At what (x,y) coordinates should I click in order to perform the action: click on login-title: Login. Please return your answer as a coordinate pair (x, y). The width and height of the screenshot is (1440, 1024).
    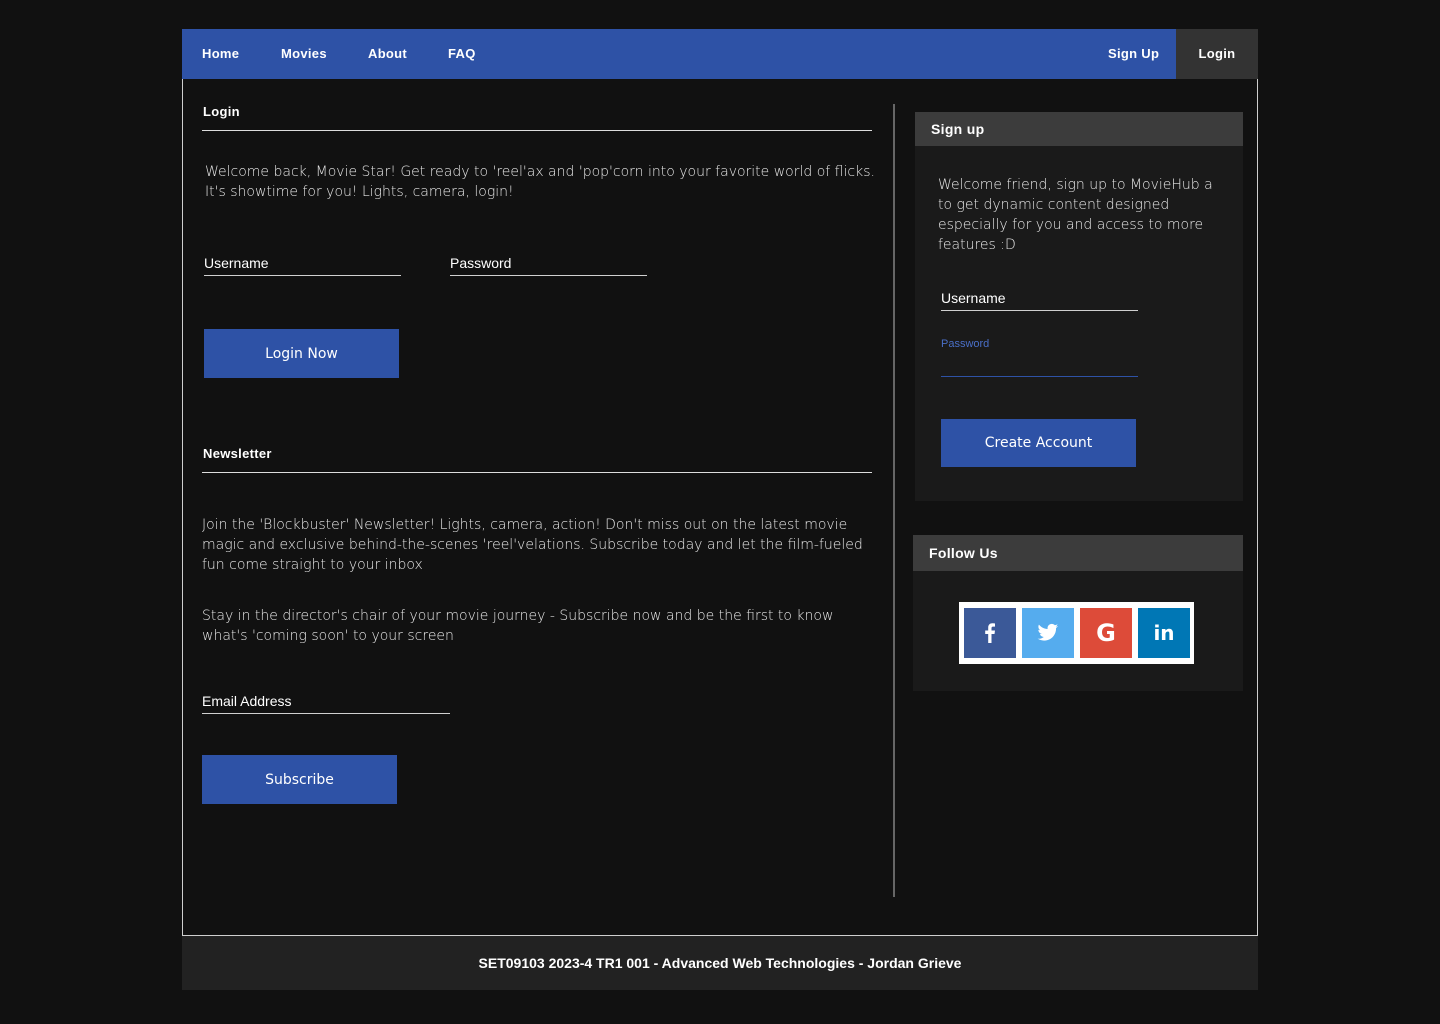
    Looking at the image, I should click on (221, 111).